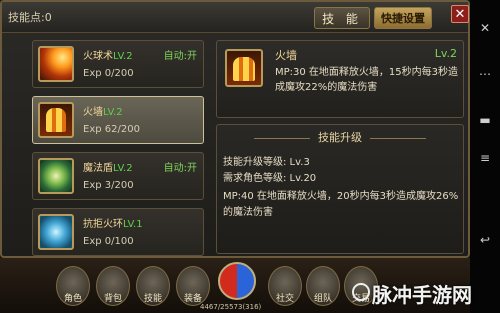  What do you see at coordinates (341, 204) in the screenshot?
I see `upgrade-description: MP:40 在地面释放火墙，20秒内每3秒造成魔攻26%的魔法伤害` at bounding box center [341, 204].